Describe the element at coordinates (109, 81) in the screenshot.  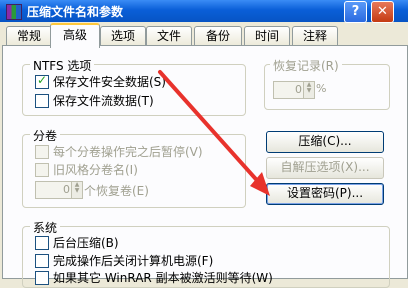
I see `save-security-label: 保存文件安全数据(S)` at that location.